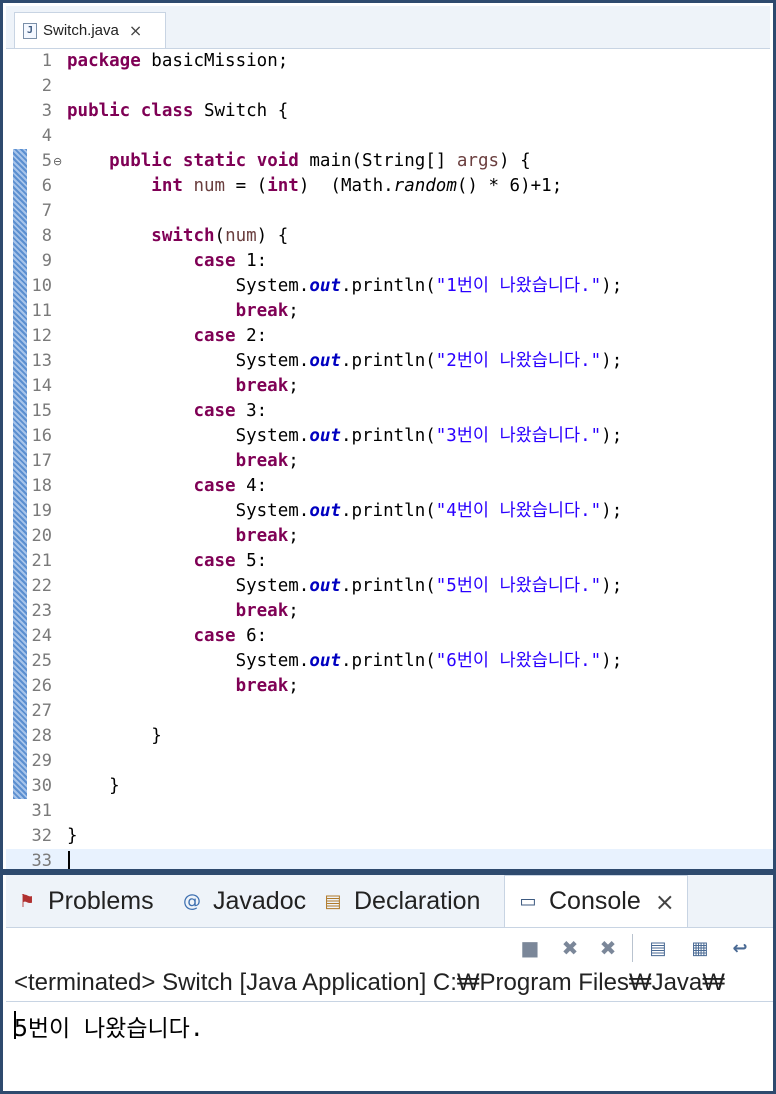  I want to click on code-line: 28 }, so click(389, 736).